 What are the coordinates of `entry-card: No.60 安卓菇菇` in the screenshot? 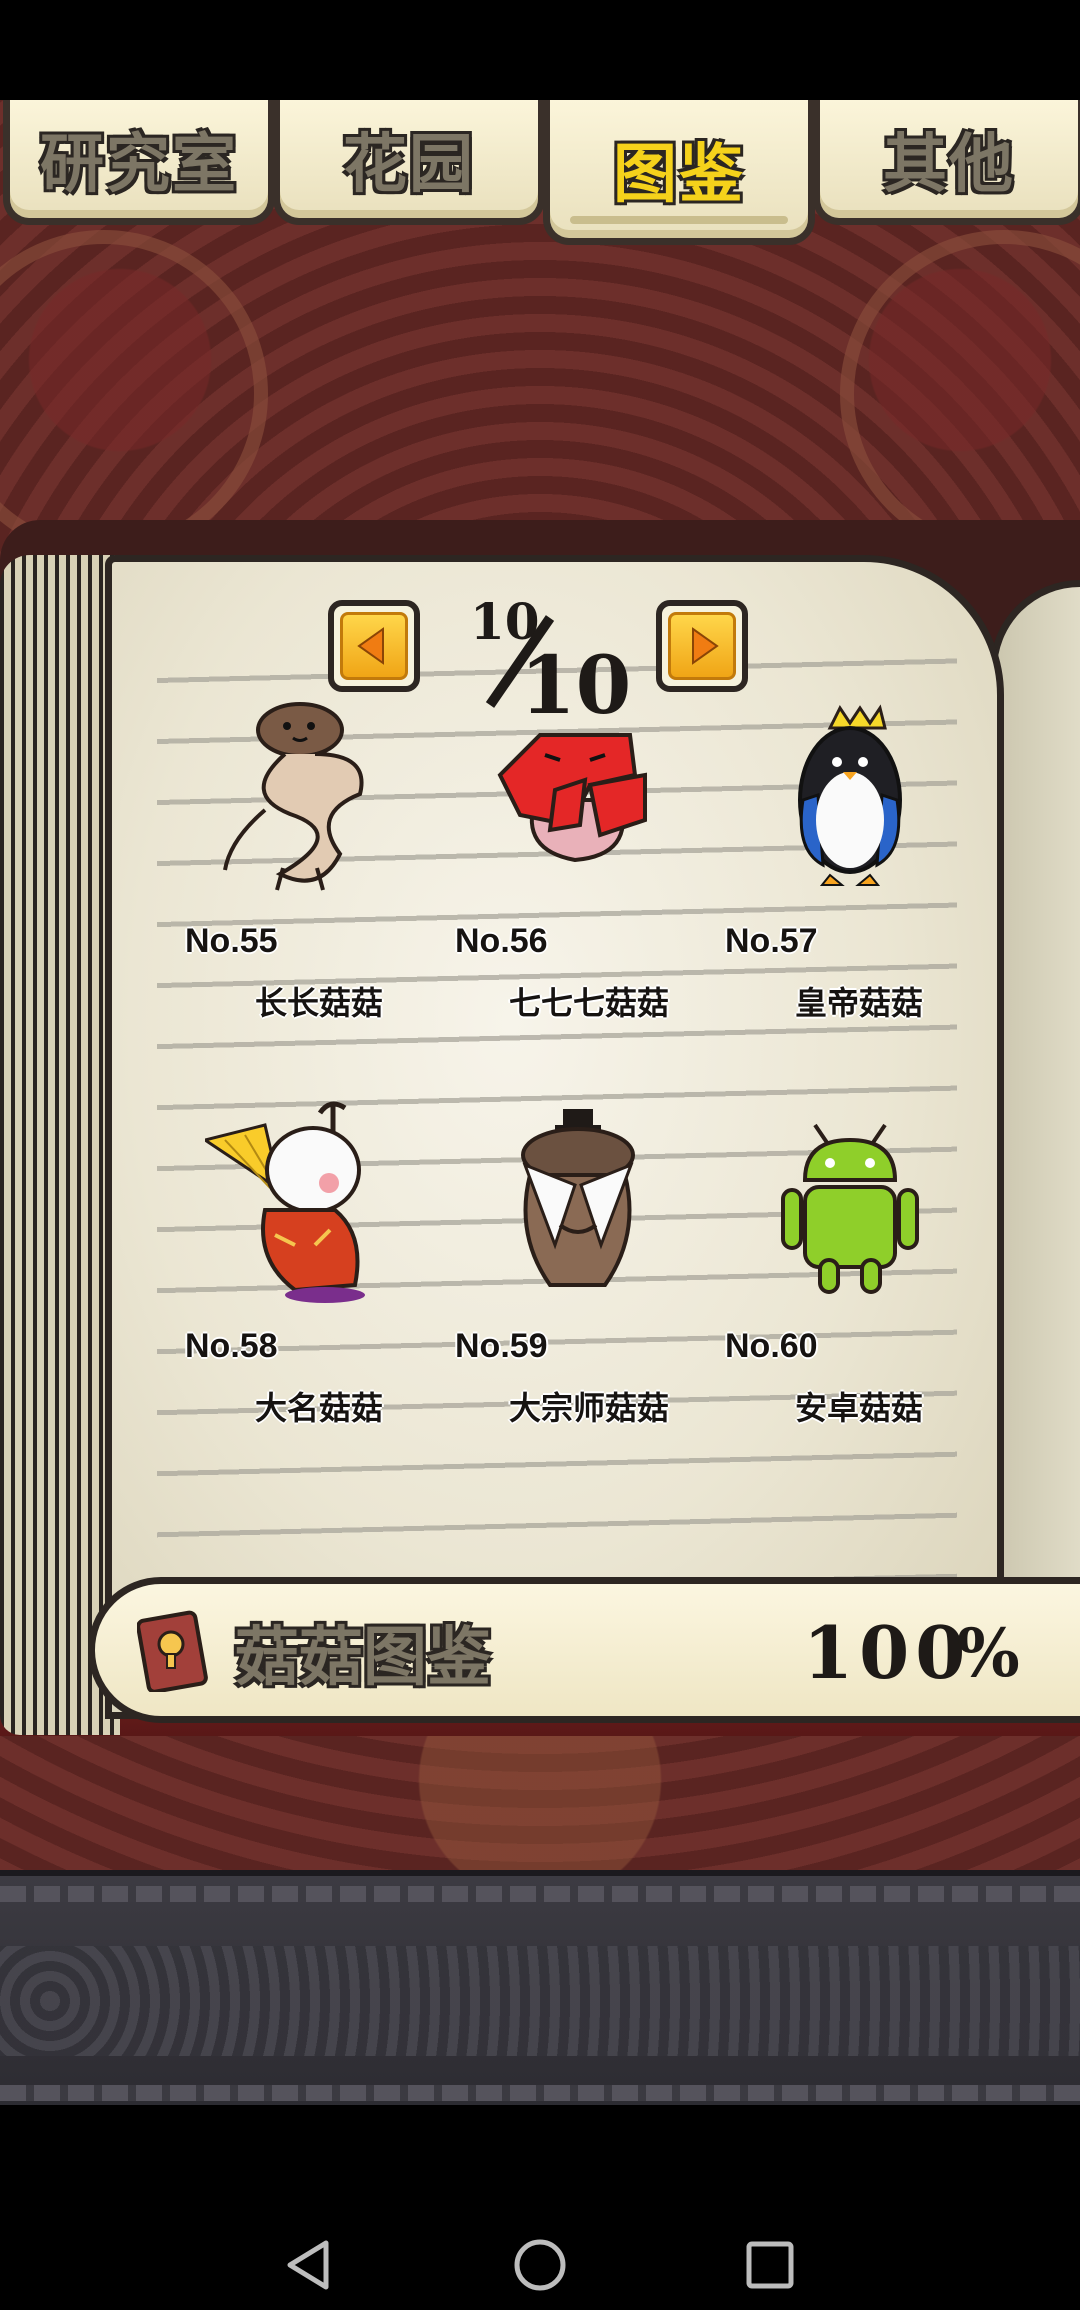 It's located at (850, 1261).